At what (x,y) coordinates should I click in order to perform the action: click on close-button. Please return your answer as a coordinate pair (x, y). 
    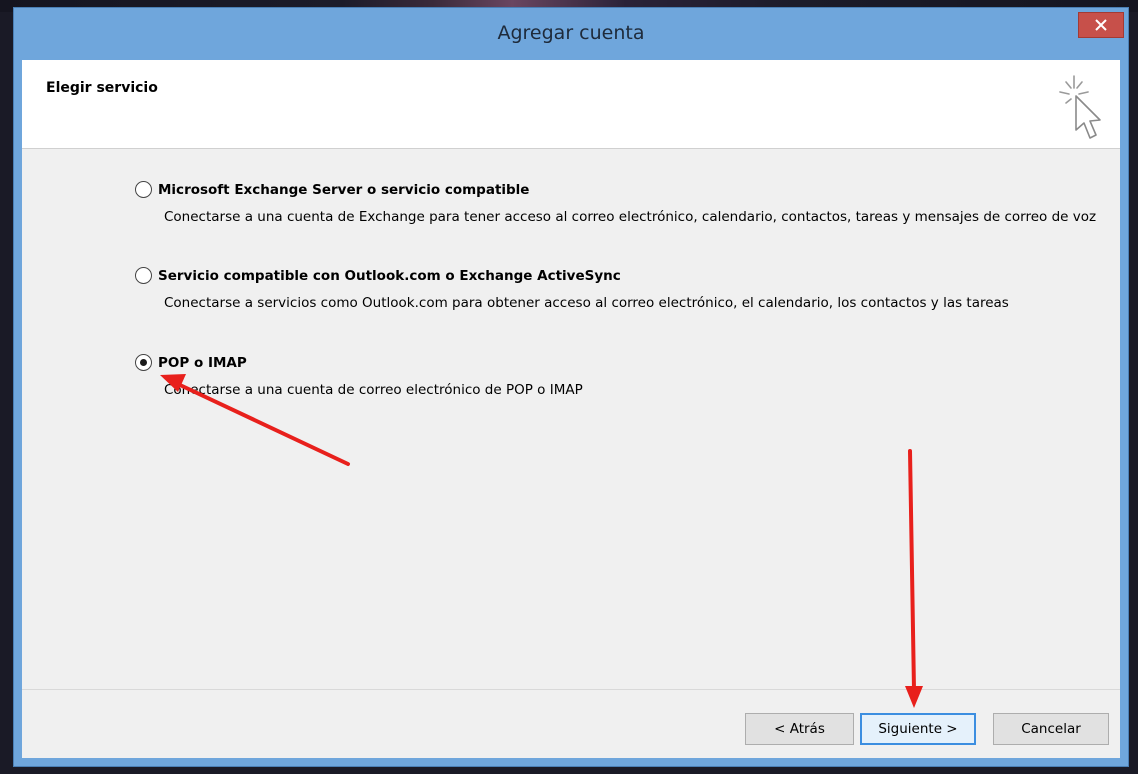
    Looking at the image, I should click on (1101, 25).